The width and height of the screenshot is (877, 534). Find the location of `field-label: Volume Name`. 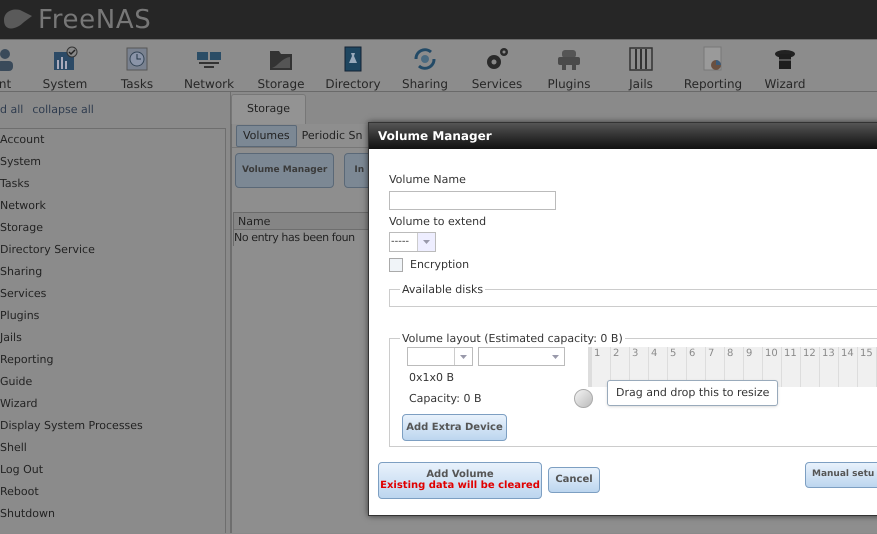

field-label: Volume Name is located at coordinates (428, 180).